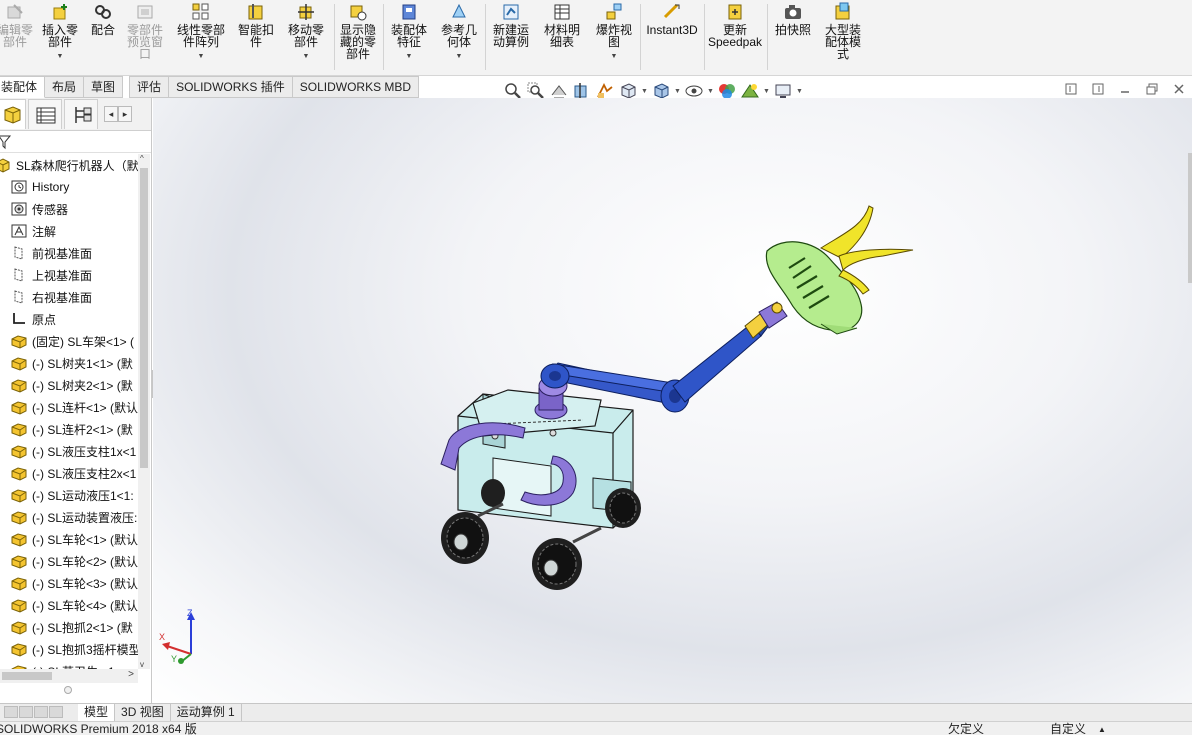  Describe the element at coordinates (75, 142) in the screenshot. I see `tree-filter-bar` at that location.